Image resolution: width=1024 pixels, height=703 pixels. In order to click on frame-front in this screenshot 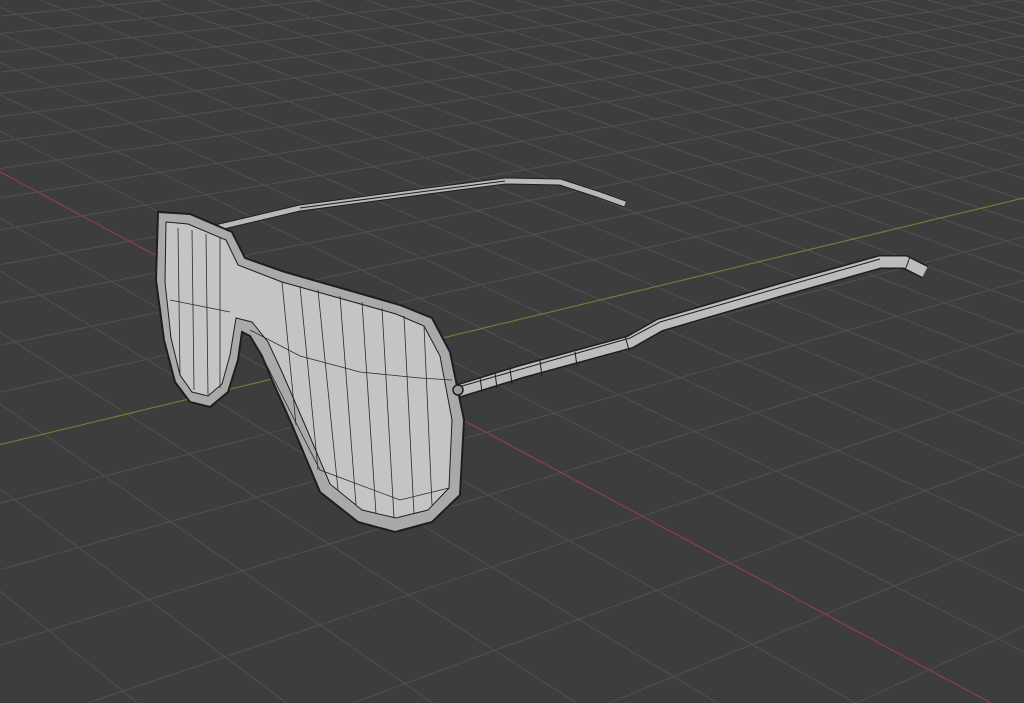, I will do `click(310, 372)`.